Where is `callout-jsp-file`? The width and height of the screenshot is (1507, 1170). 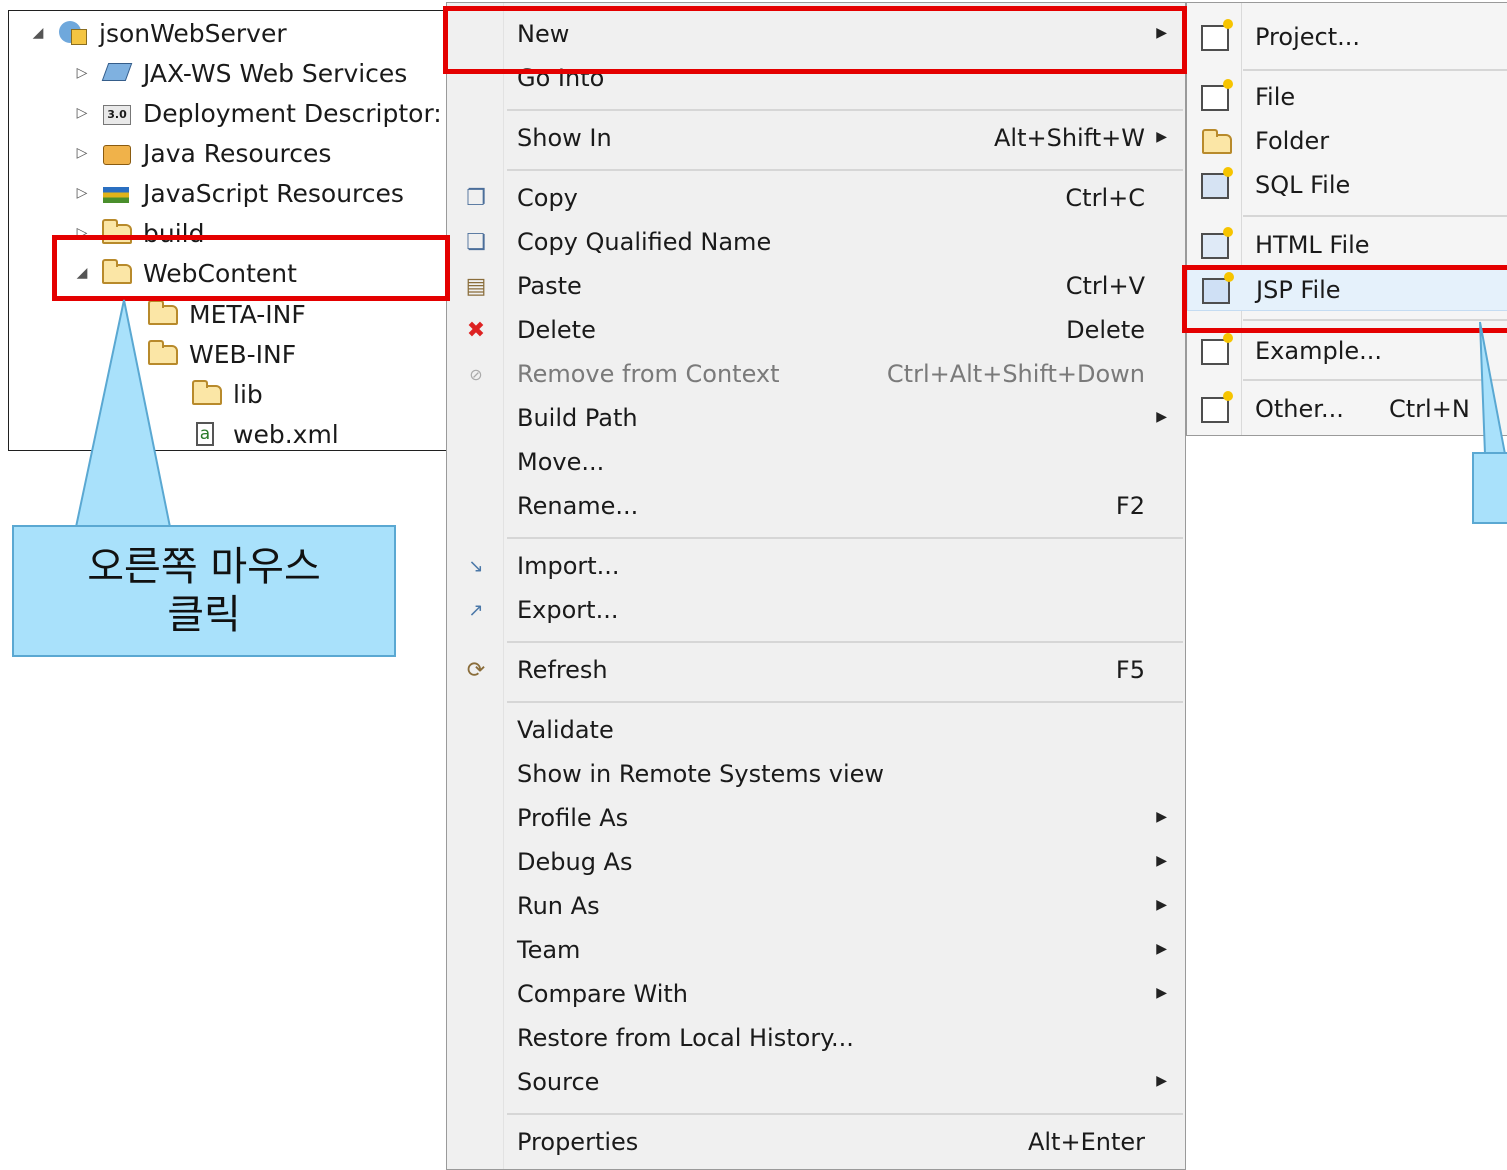 callout-jsp-file is located at coordinates (1489, 488).